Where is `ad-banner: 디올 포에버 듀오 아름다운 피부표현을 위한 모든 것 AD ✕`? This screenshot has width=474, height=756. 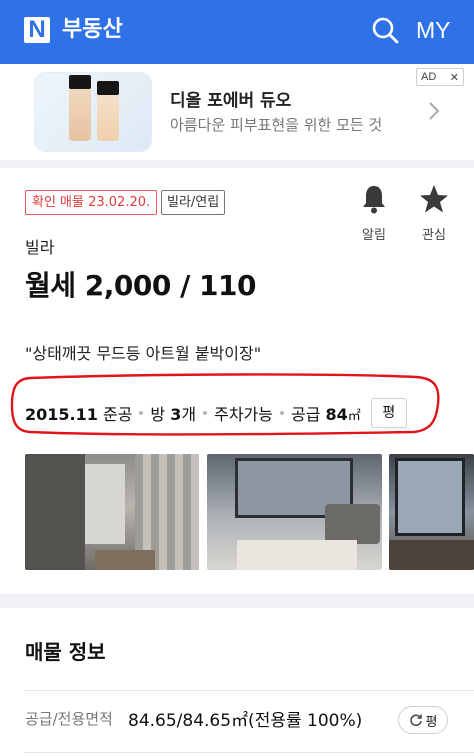 ad-banner: 디올 포에버 듀오 아름다운 피부표현을 위한 모든 것 AD ✕ is located at coordinates (237, 112).